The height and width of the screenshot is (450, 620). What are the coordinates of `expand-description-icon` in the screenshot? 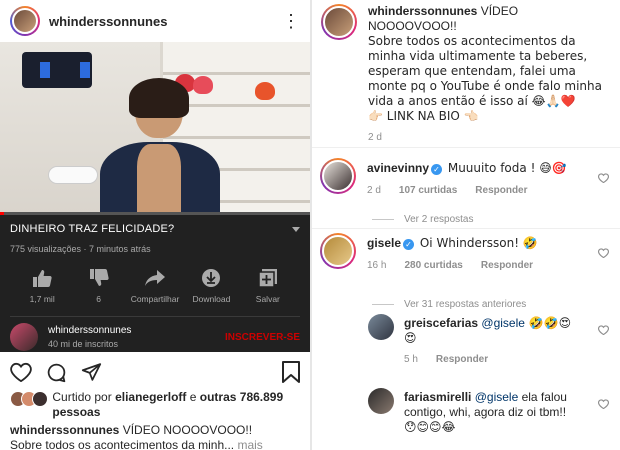 It's located at (296, 229).